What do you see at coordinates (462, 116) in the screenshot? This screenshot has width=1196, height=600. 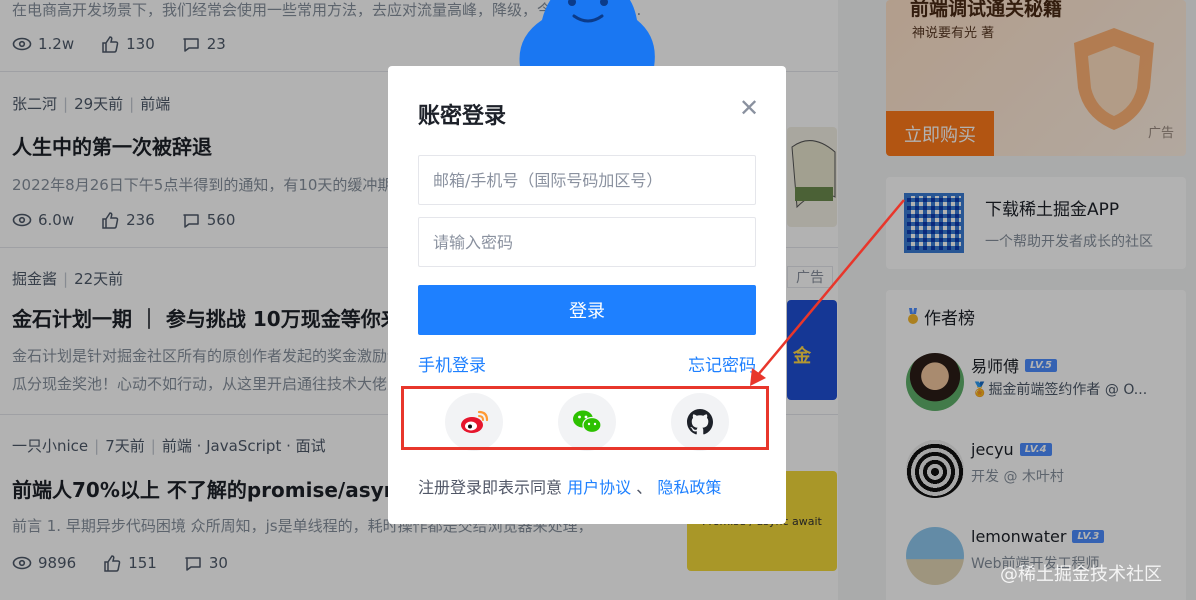 I see `modal-title: 账密登录` at bounding box center [462, 116].